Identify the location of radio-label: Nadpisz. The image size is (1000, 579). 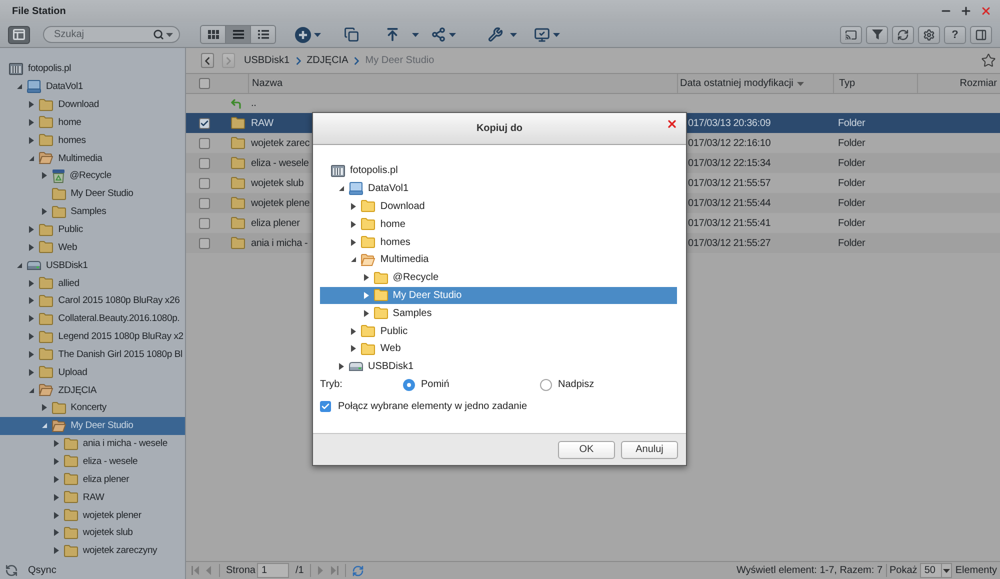
(576, 384).